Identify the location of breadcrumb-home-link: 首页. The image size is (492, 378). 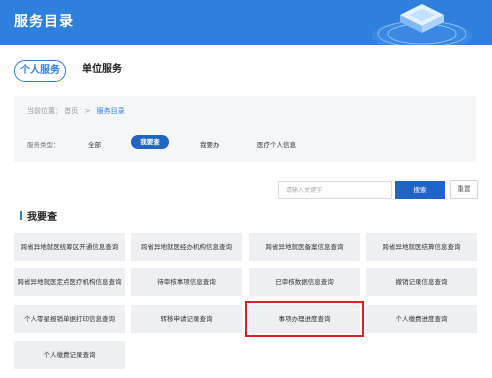
(71, 111).